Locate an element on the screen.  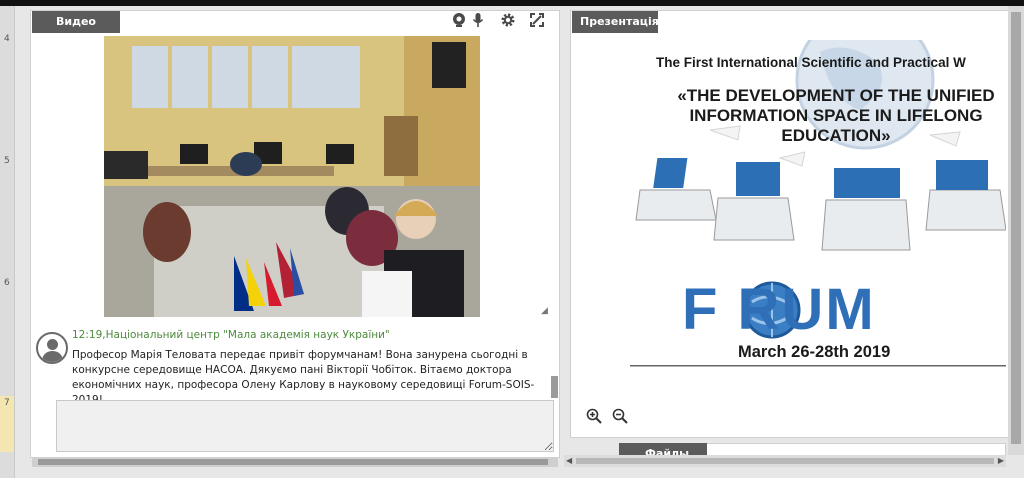
webcam-icon is located at coordinates (459, 20).